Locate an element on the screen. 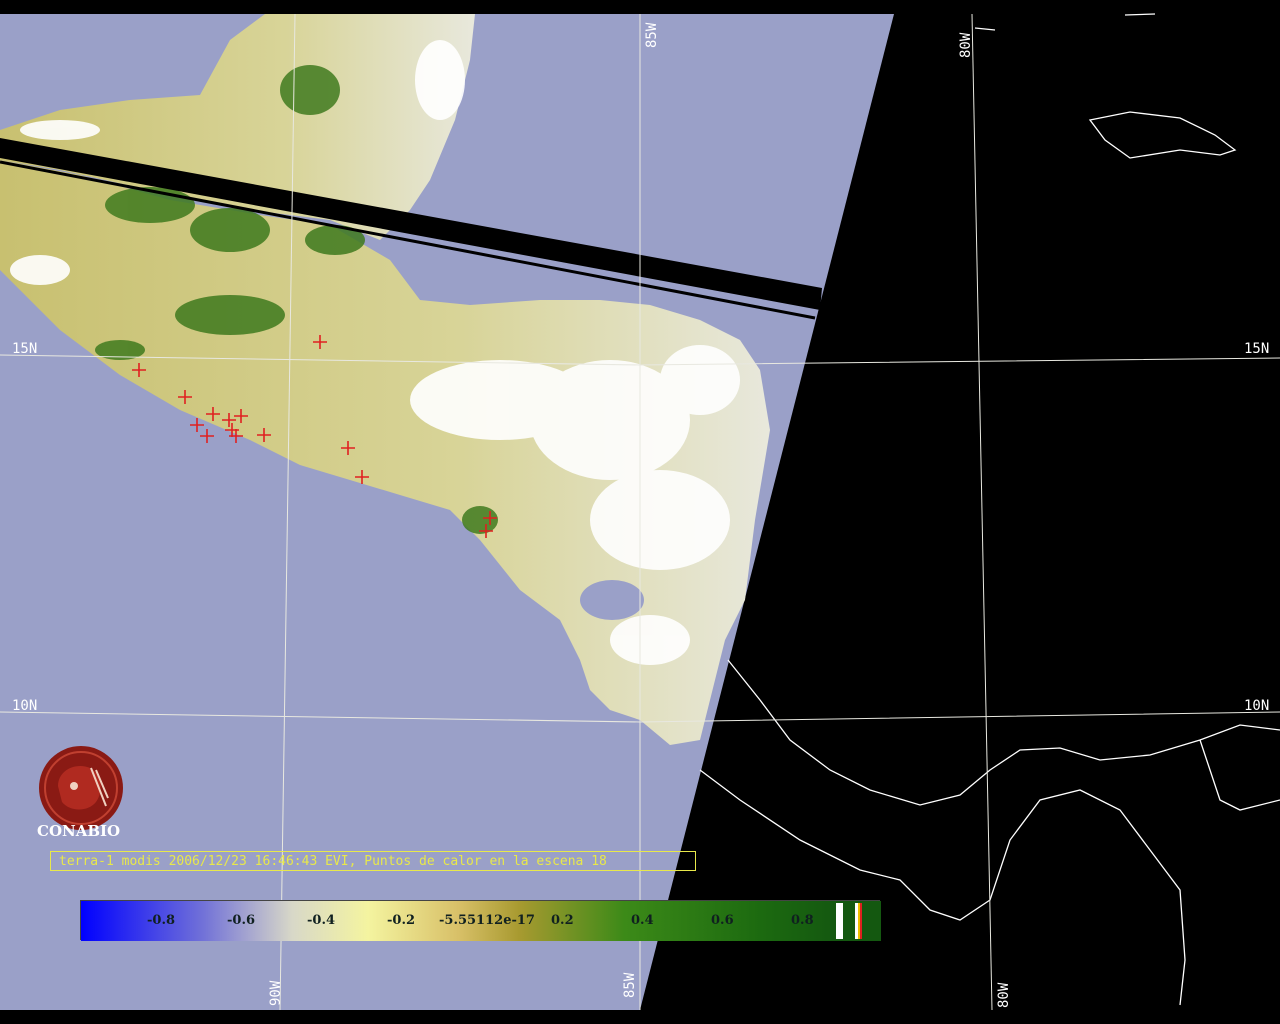 The height and width of the screenshot is (1024, 1280). colorbar-tick: -0.2 is located at coordinates (401, 920).